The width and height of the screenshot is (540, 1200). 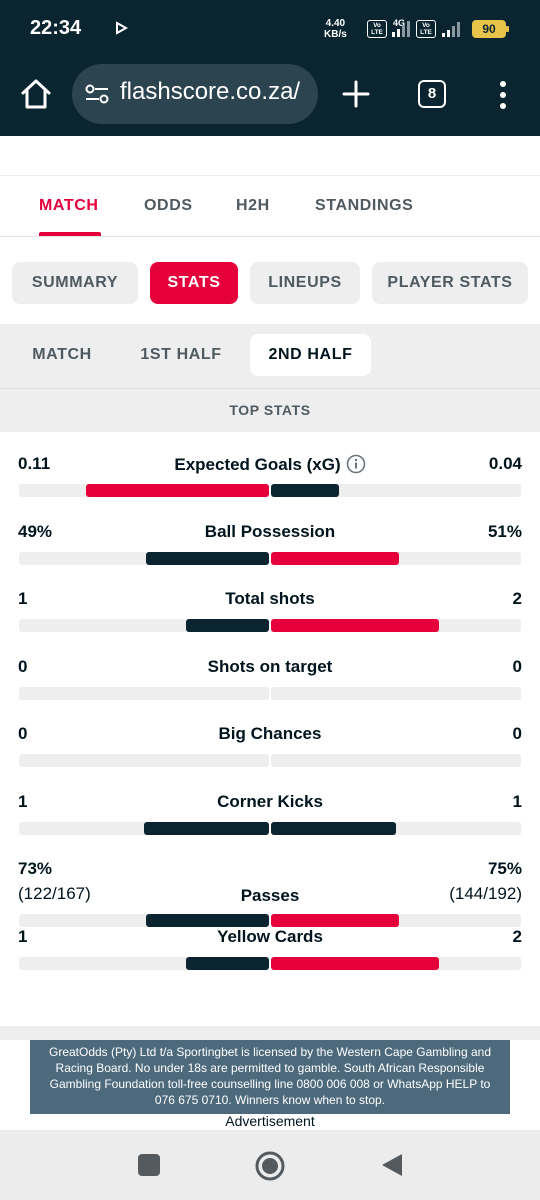 What do you see at coordinates (70, 234) in the screenshot?
I see `active-tab-indicator` at bounding box center [70, 234].